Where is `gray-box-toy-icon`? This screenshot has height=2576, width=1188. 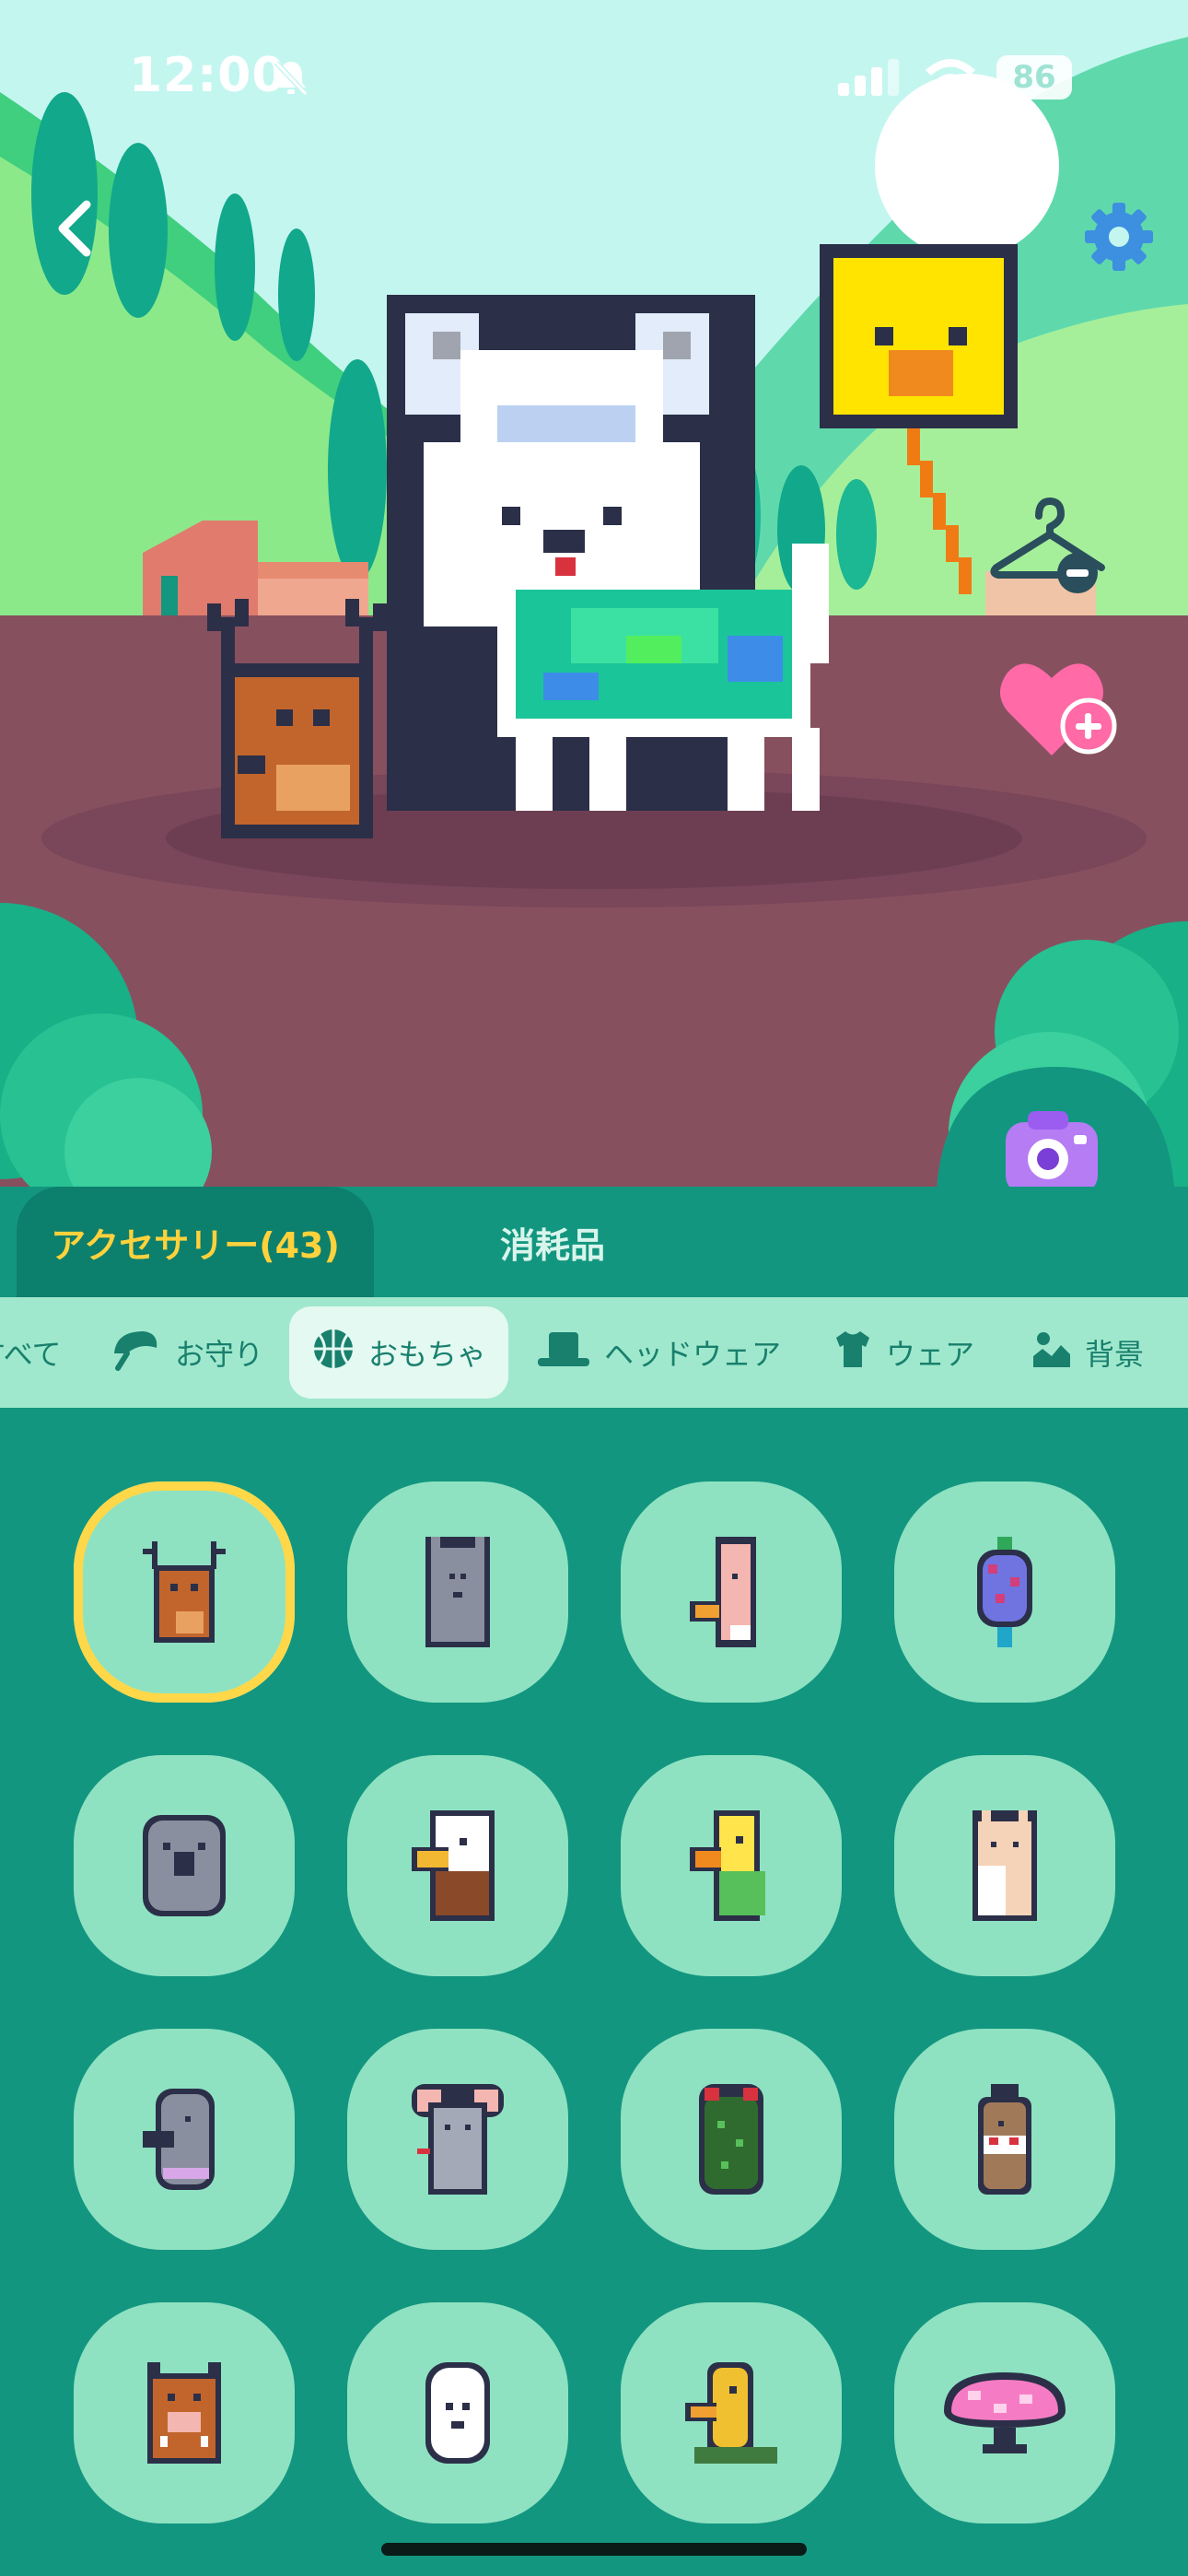 gray-box-toy-icon is located at coordinates (457, 1592).